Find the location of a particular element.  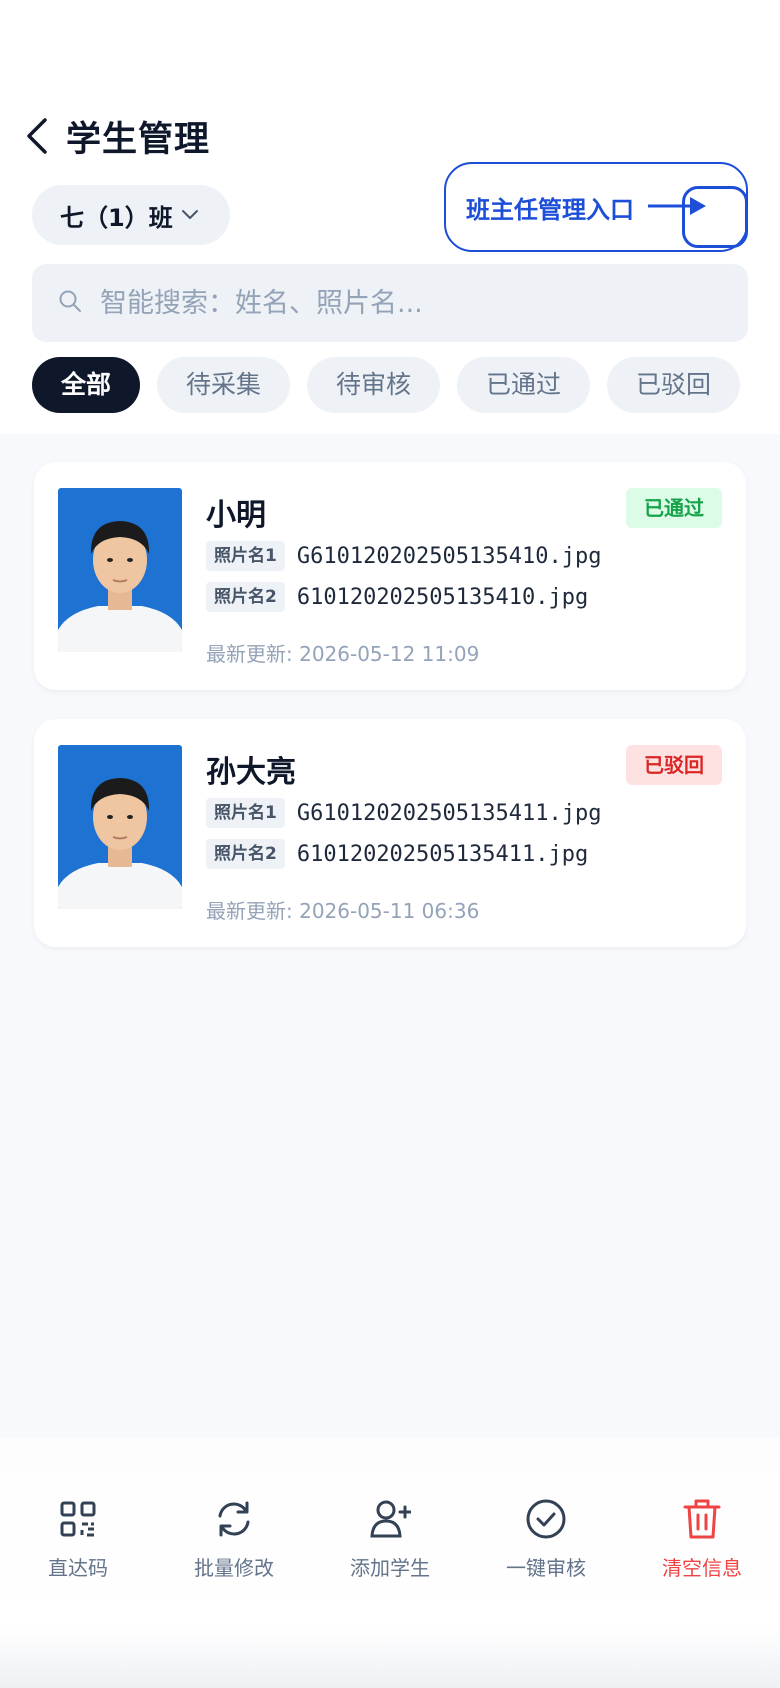

photo-file-name: G610120202505135411.jpg is located at coordinates (449, 813).